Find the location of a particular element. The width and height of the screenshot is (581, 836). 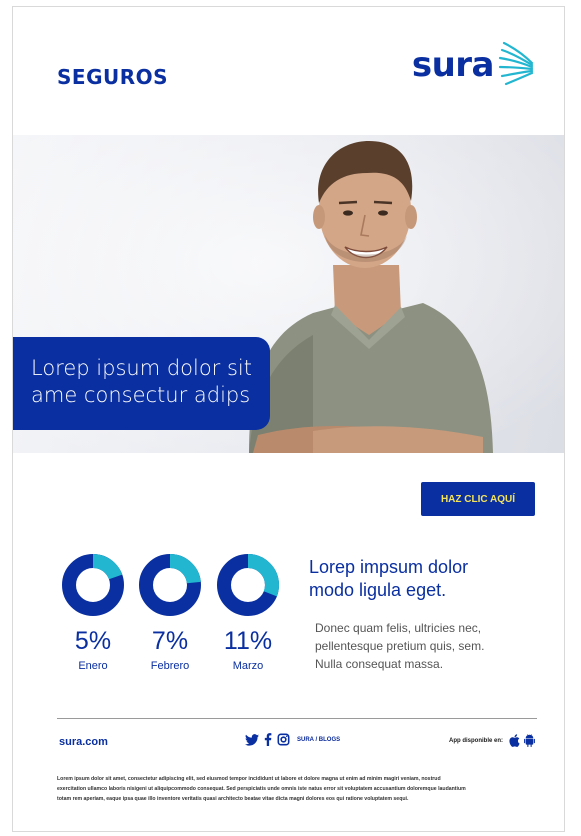

body-line: Nulla consequat massa. is located at coordinates (379, 664).